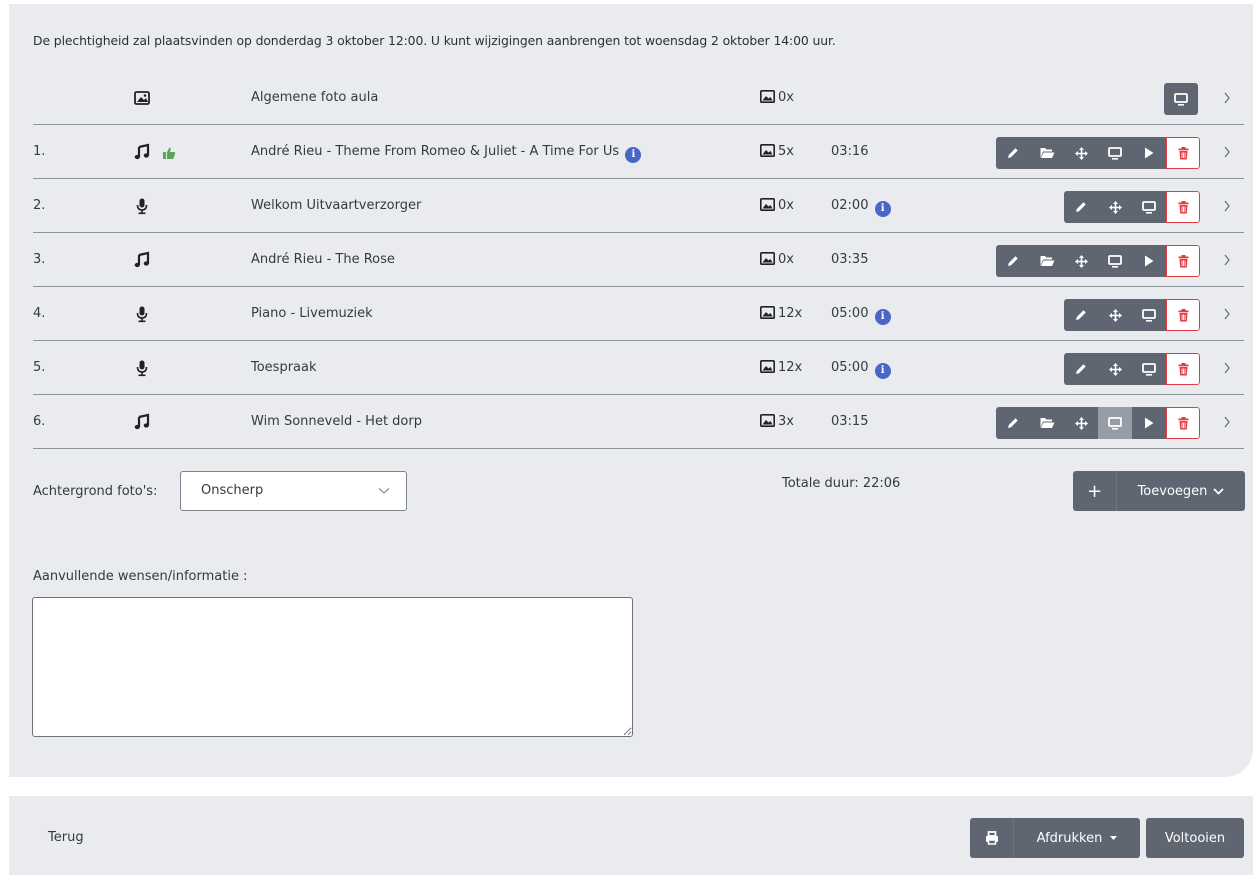  I want to click on row-actions, so click(1098, 153).